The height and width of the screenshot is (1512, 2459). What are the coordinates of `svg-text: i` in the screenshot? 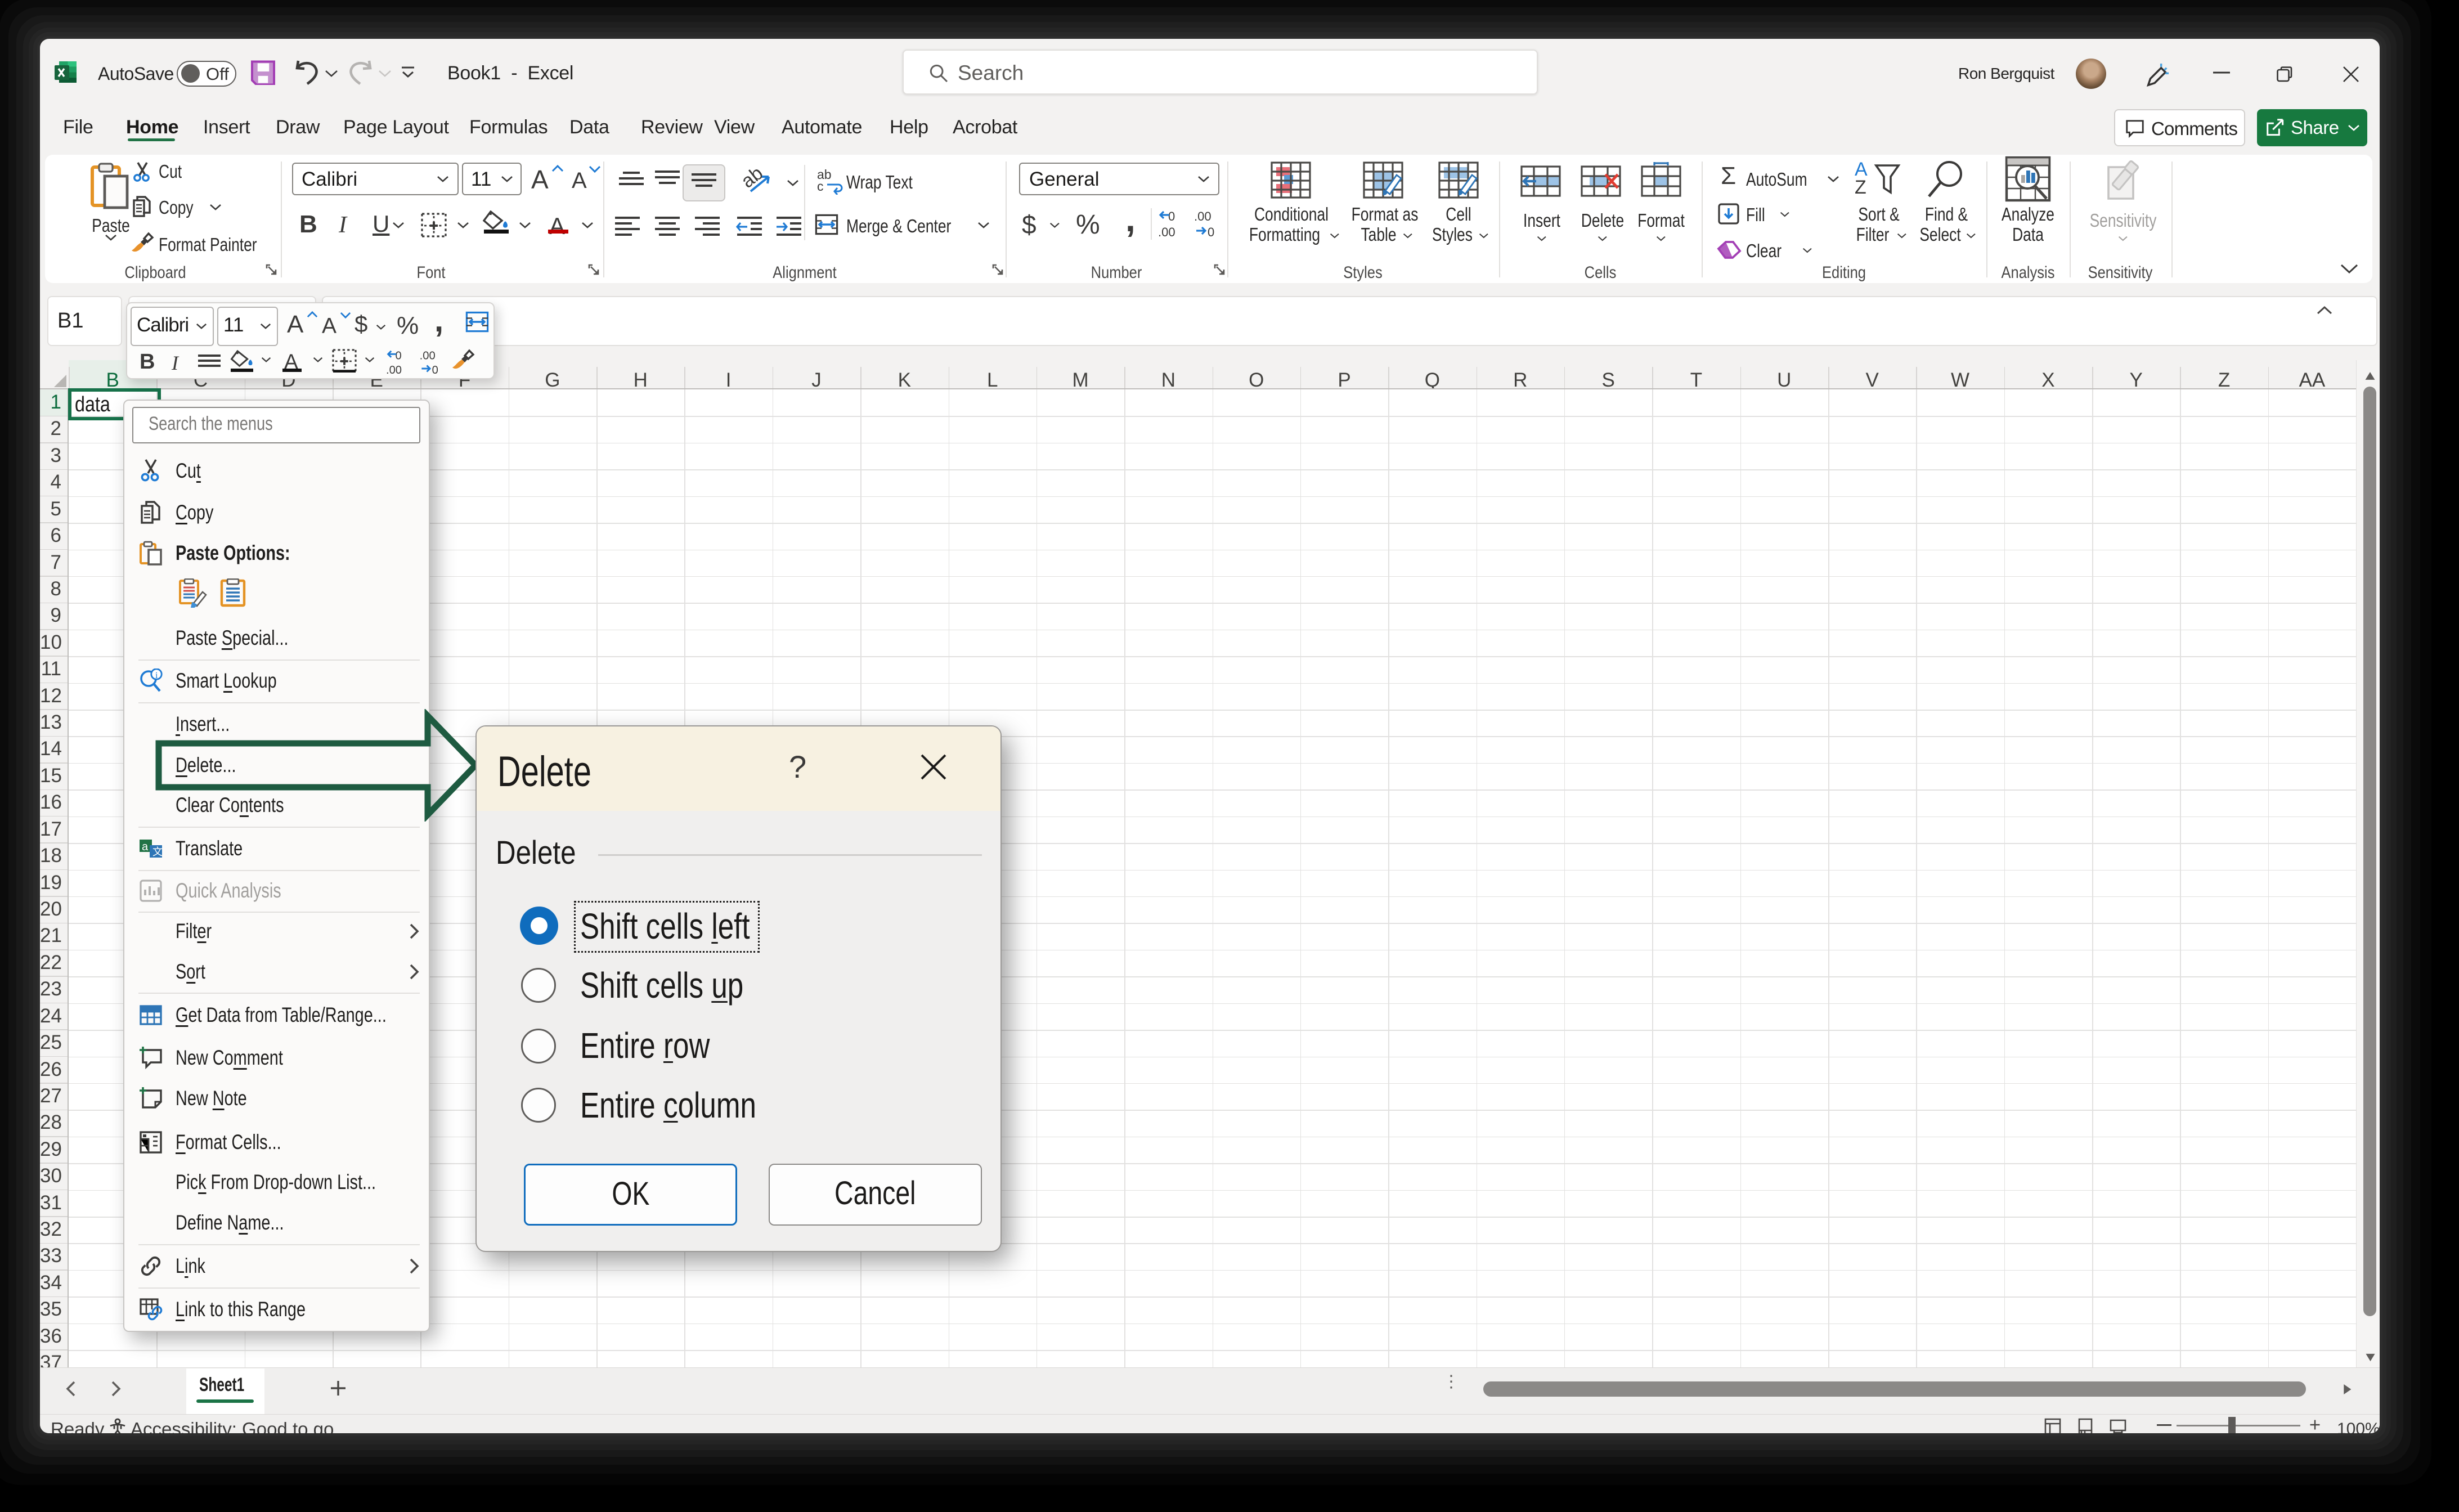 It's located at (156, 675).